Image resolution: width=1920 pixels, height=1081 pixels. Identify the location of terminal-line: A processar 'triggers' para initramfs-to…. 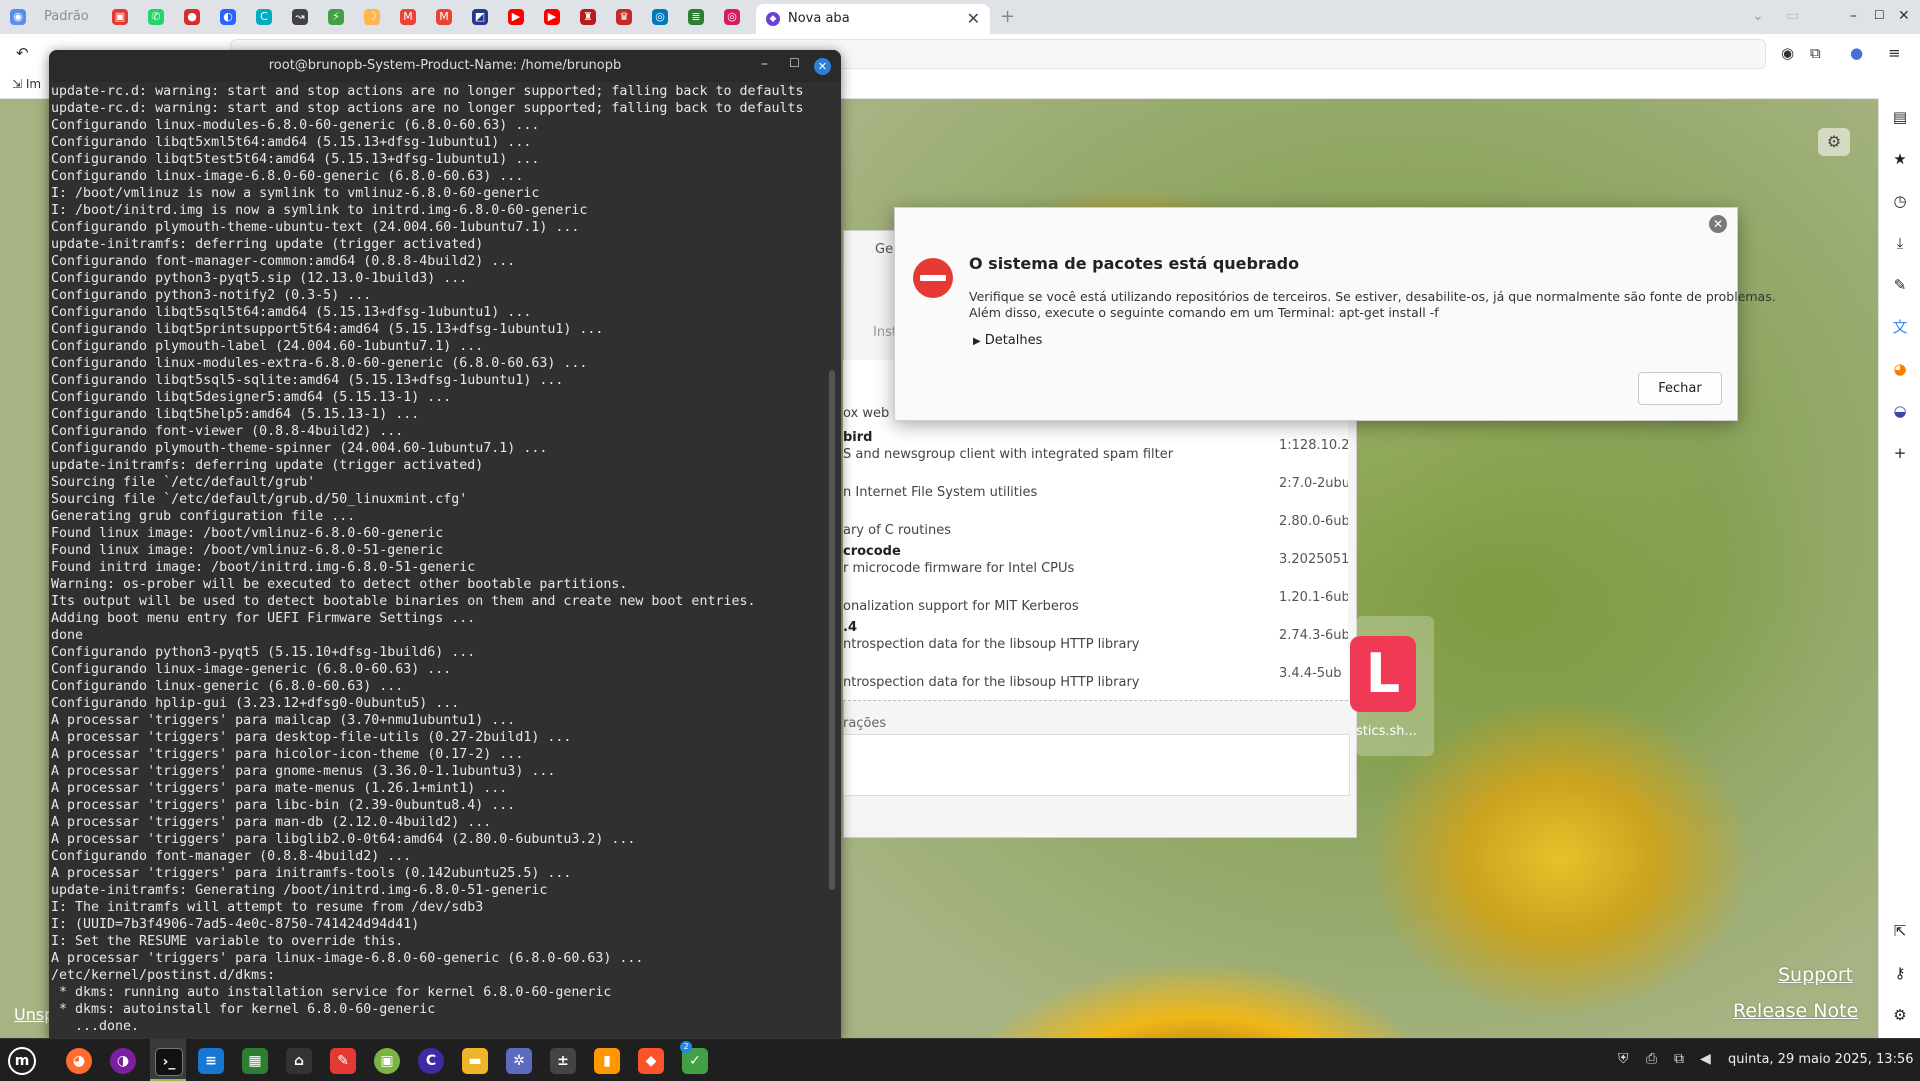
(311, 873).